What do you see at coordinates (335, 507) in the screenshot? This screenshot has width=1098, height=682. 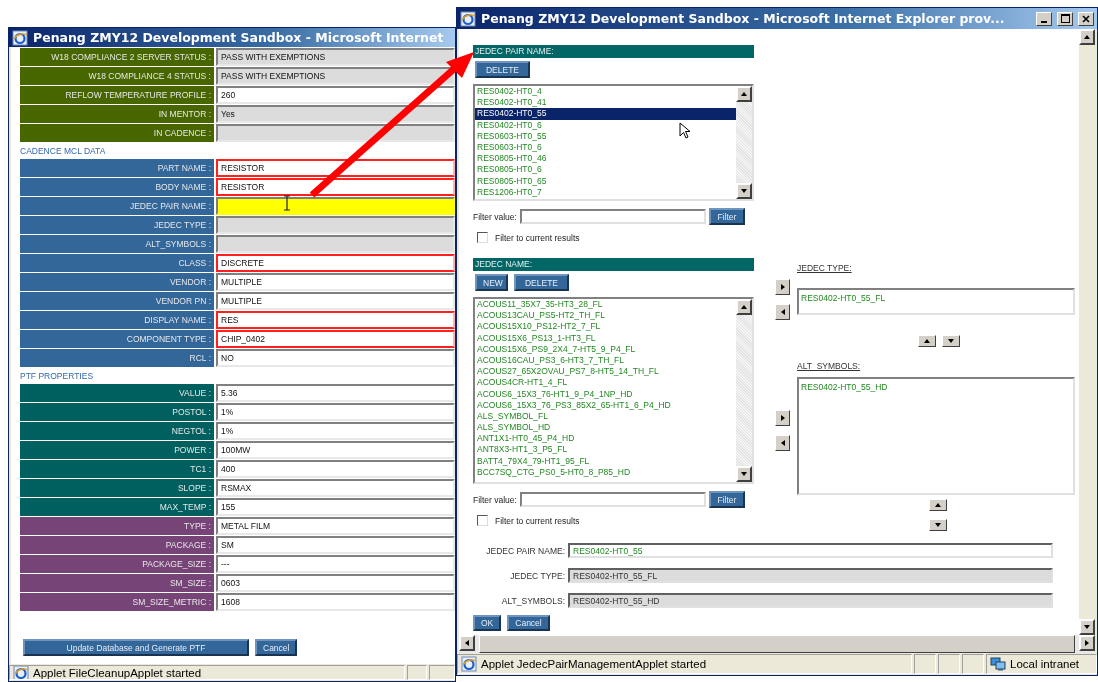 I see `text-field: 155` at bounding box center [335, 507].